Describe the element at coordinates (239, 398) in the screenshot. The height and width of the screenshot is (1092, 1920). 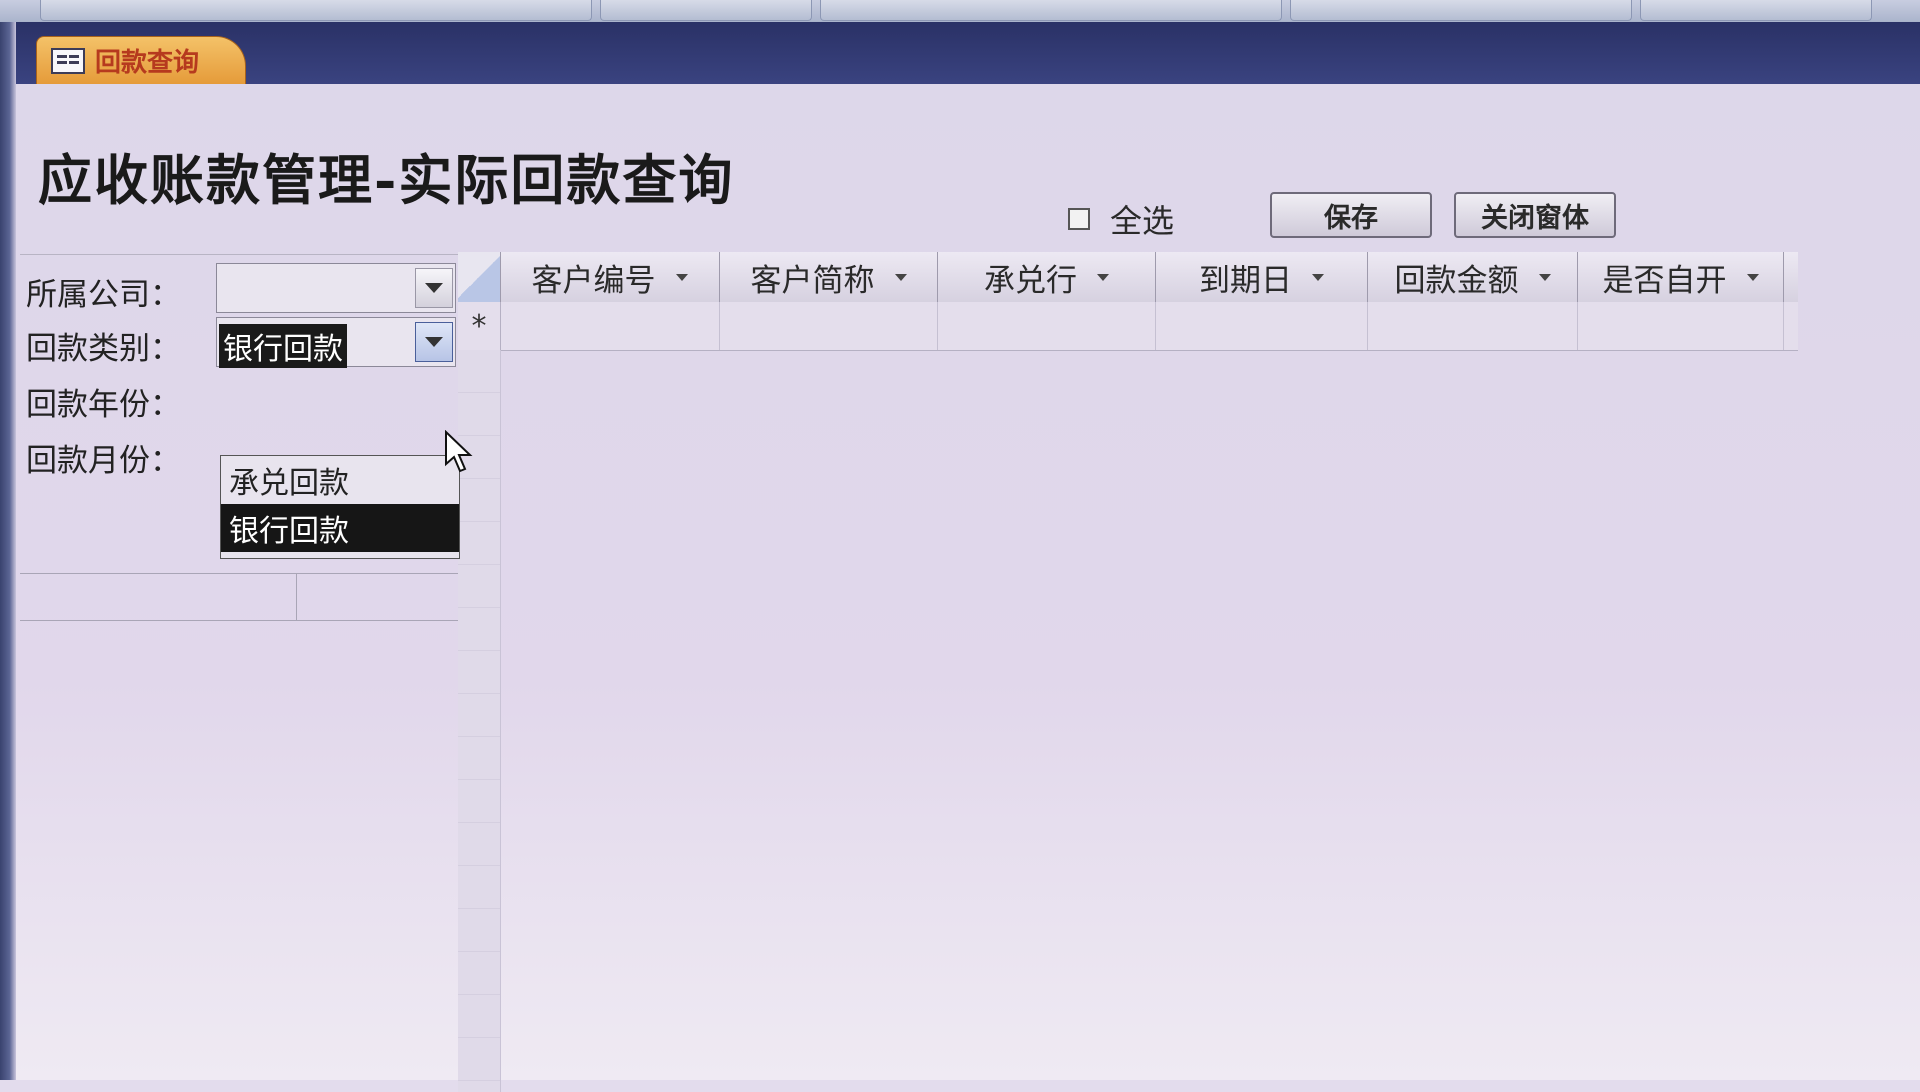
I see `filter-row-year: 回款年份：` at that location.